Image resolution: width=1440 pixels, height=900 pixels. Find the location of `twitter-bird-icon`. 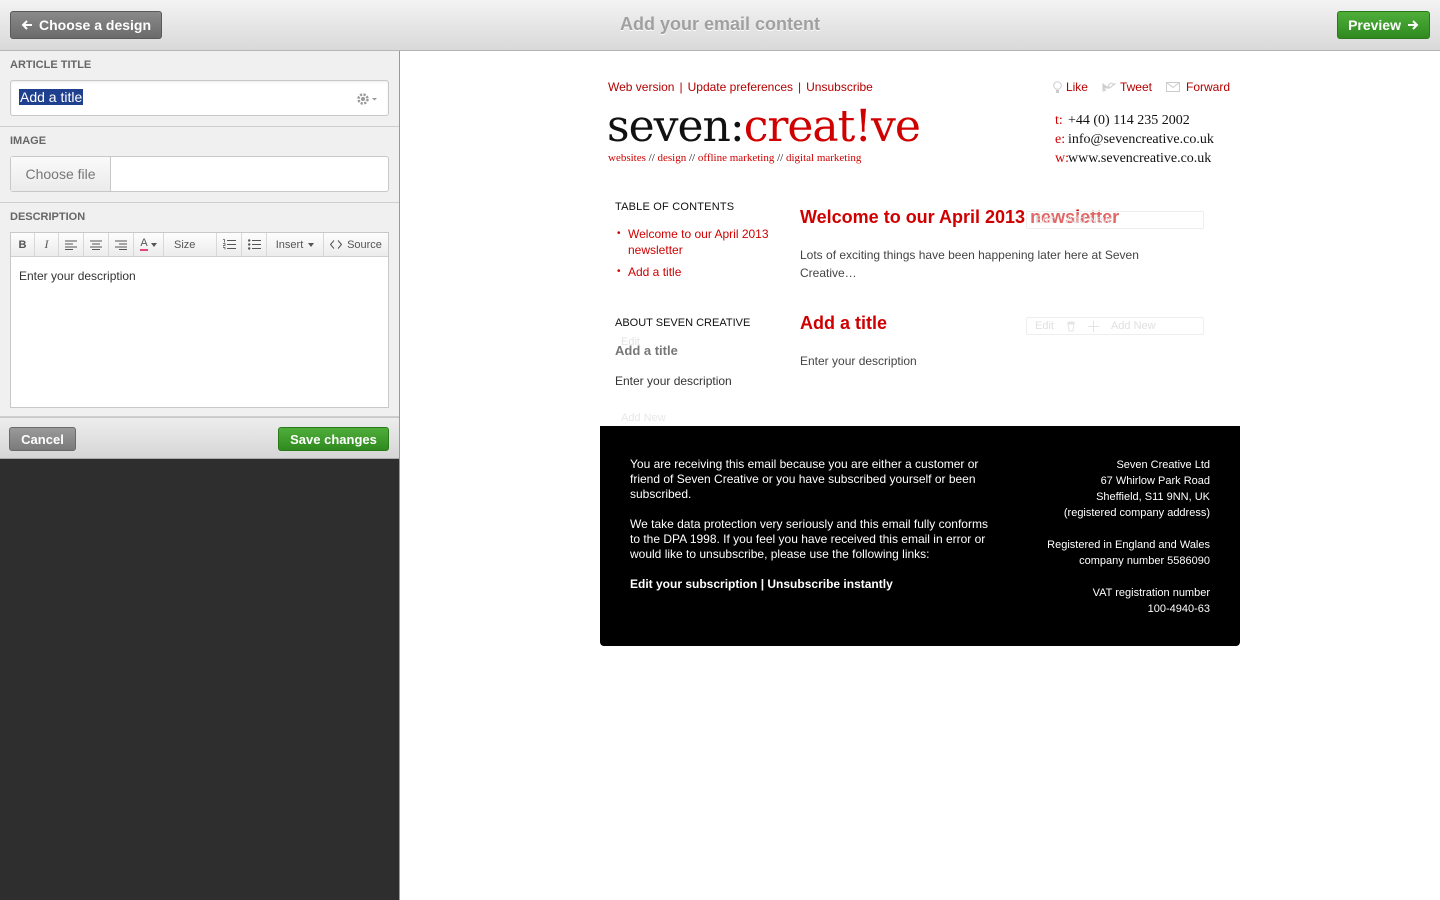

twitter-bird-icon is located at coordinates (1109, 87).